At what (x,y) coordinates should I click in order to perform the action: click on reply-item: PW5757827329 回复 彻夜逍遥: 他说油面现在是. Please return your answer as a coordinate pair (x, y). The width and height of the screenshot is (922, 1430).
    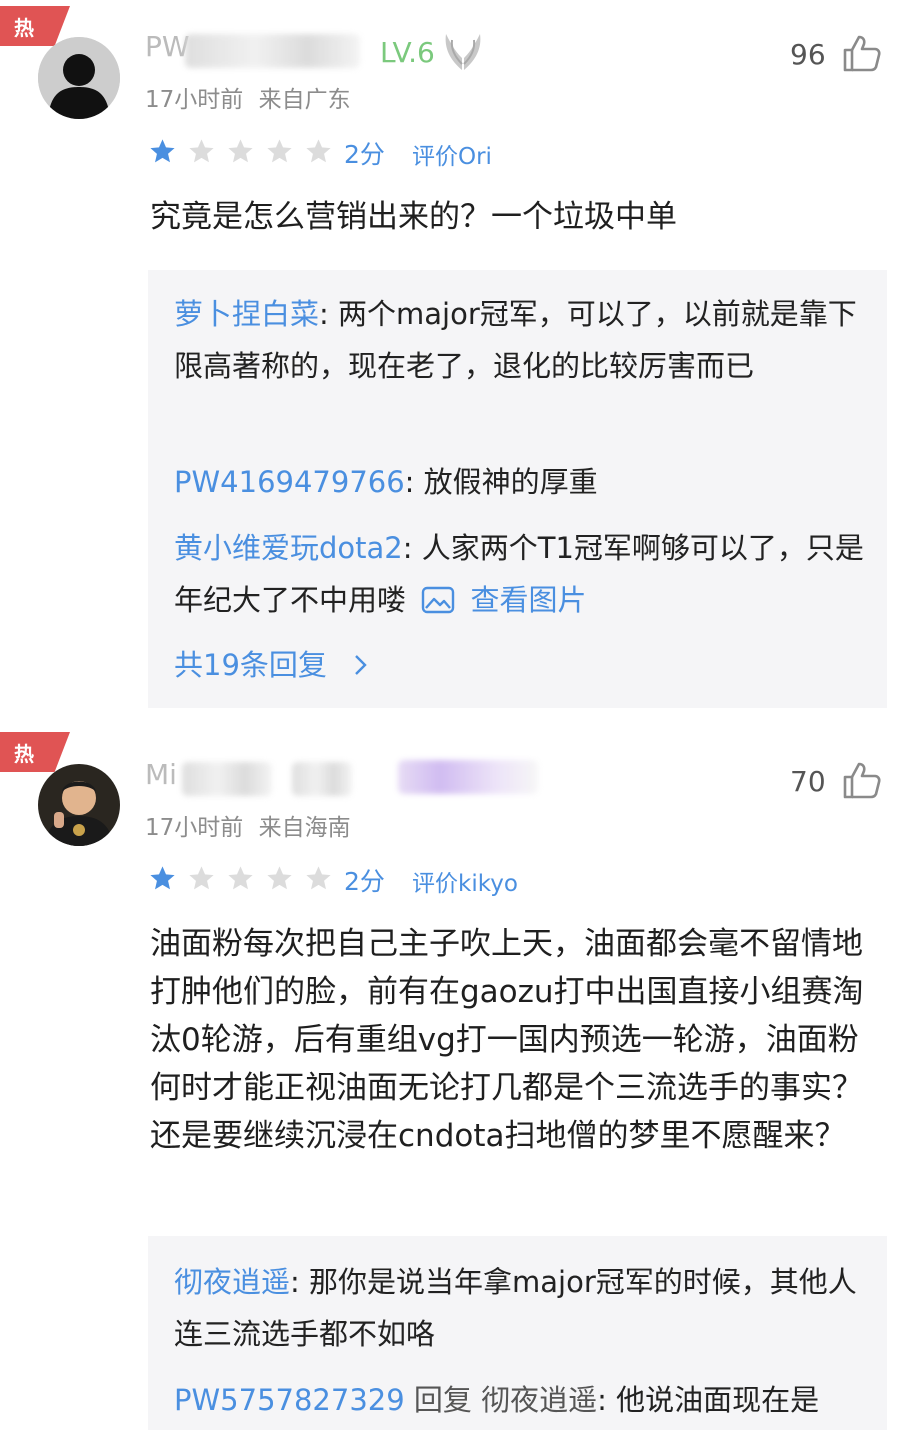
    Looking at the image, I should click on (534, 1400).